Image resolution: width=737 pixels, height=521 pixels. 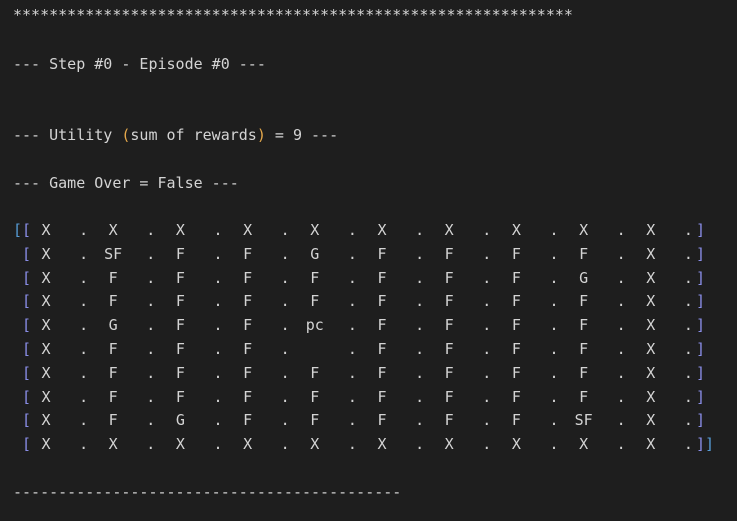 I want to click on grid-cell: G, so click(x=113, y=325).